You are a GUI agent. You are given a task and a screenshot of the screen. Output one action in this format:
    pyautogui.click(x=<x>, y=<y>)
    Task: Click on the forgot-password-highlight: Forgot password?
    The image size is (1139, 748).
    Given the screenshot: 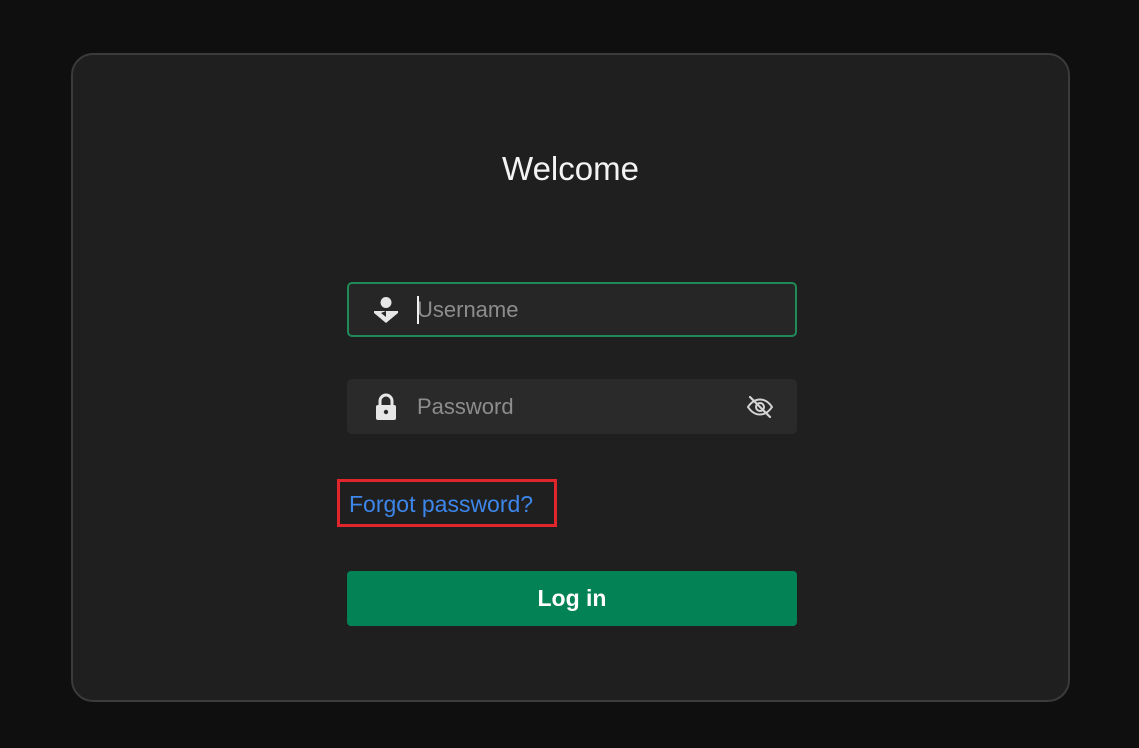 What is the action you would take?
    pyautogui.click(x=447, y=503)
    